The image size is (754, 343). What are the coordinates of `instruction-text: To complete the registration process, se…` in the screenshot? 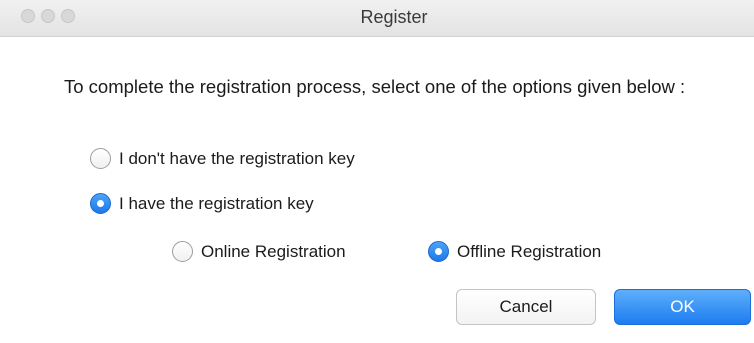 It's located at (375, 86).